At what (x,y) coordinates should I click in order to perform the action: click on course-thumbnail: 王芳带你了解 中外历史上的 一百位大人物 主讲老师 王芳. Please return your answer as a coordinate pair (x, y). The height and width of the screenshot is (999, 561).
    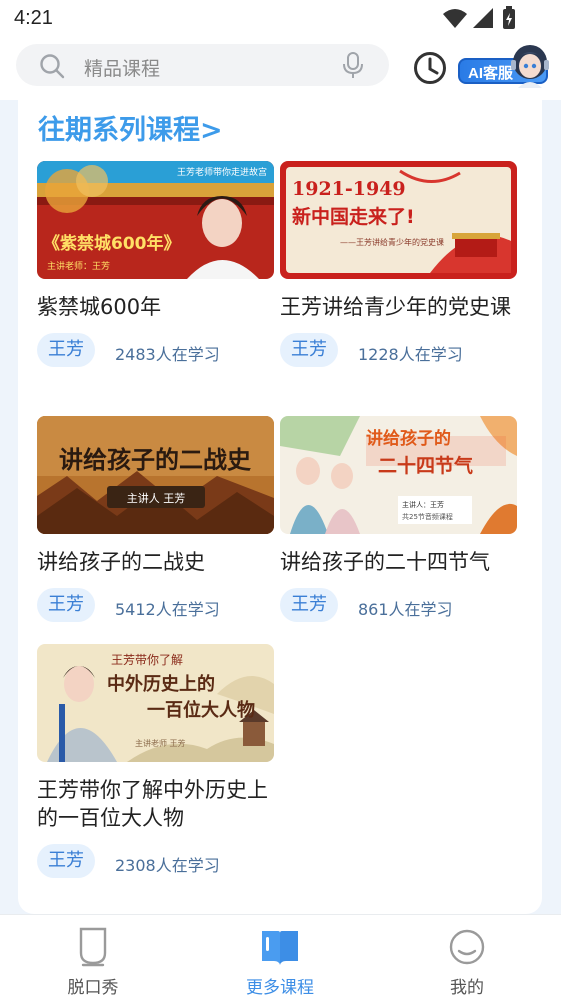
    Looking at the image, I should click on (155, 703).